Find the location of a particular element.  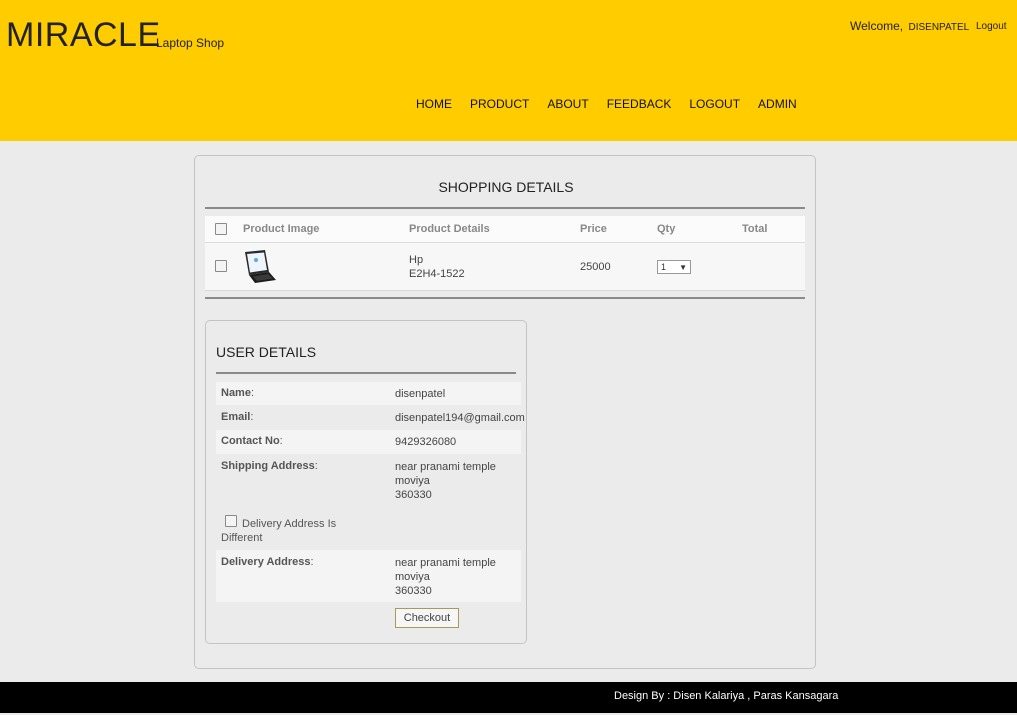

delivery-label: Delivery Address: is located at coordinates (267, 562).